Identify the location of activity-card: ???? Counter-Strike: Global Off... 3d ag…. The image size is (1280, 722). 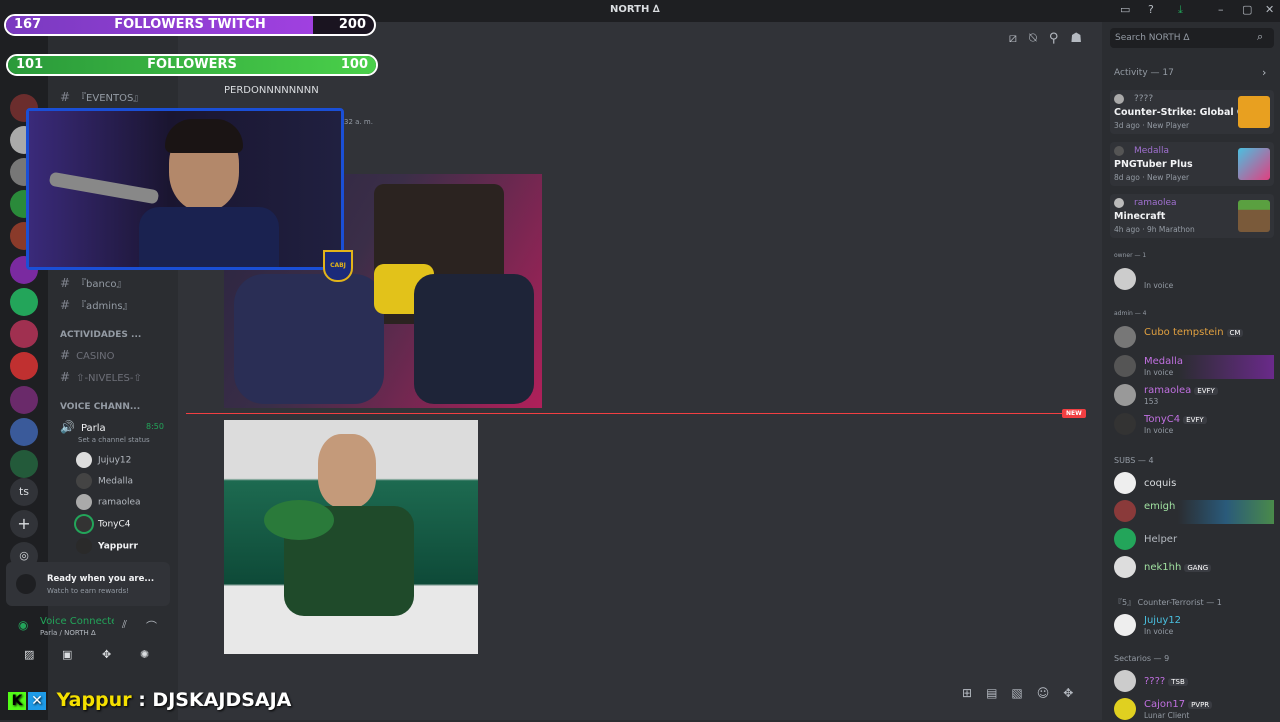
(1192, 112).